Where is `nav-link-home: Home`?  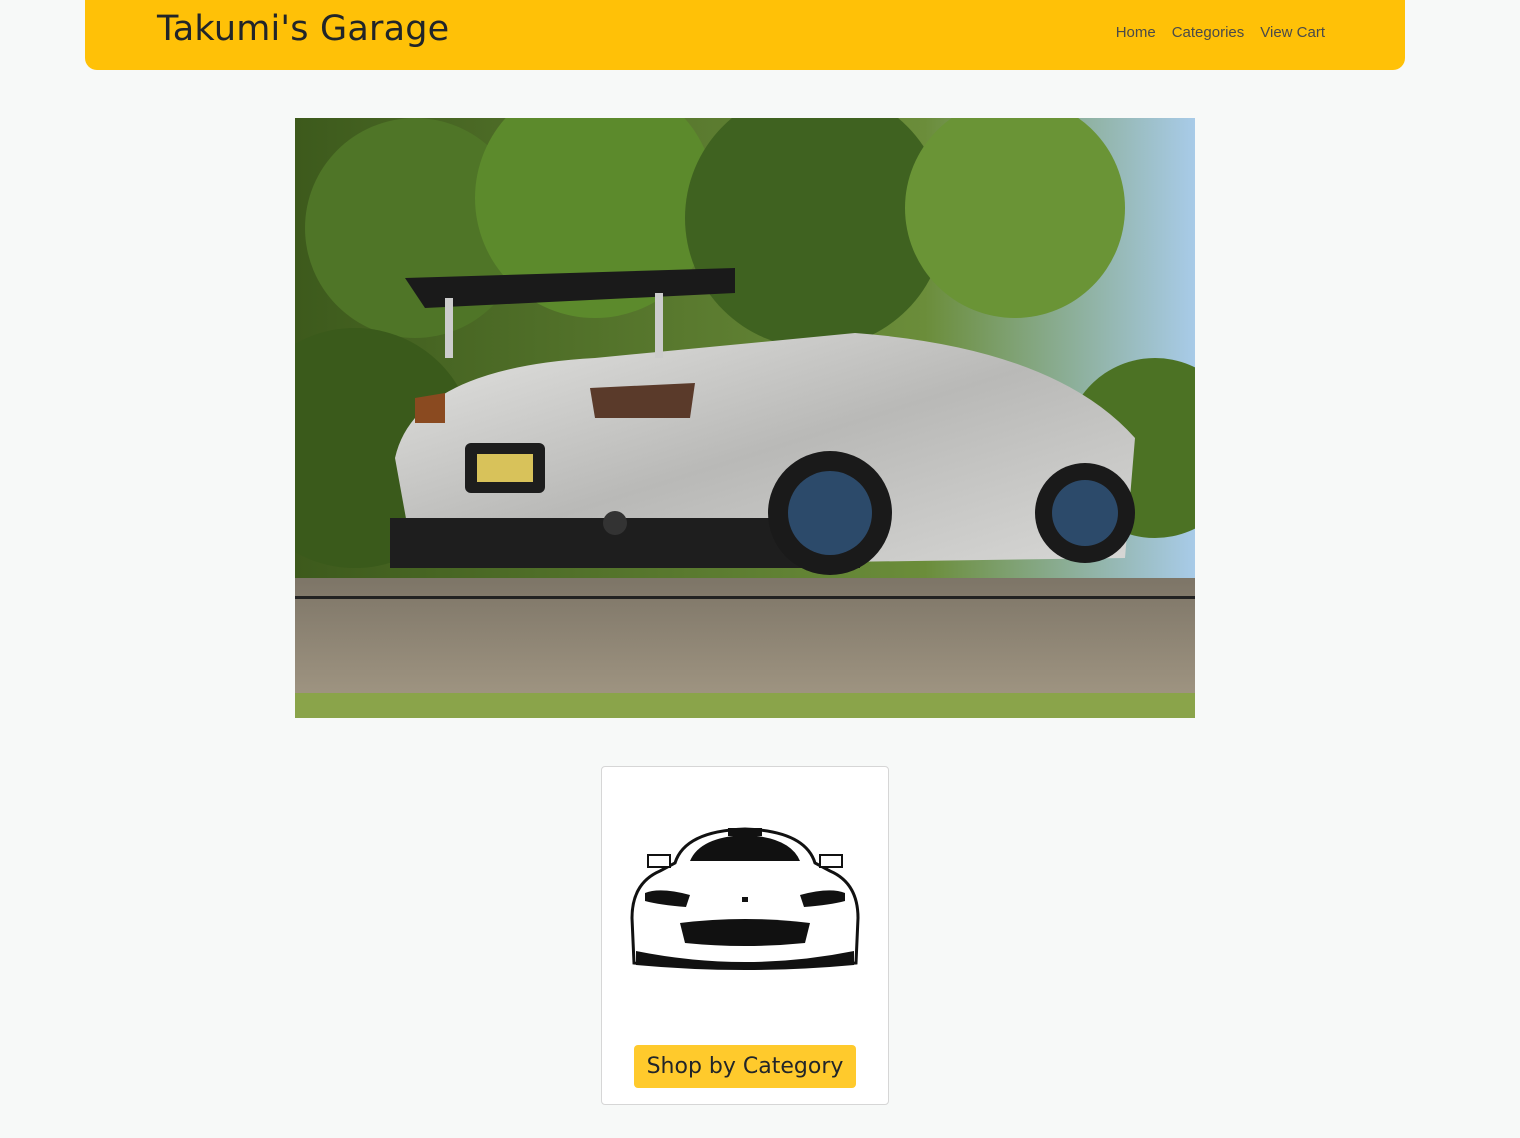 nav-link-home: Home is located at coordinates (1136, 32).